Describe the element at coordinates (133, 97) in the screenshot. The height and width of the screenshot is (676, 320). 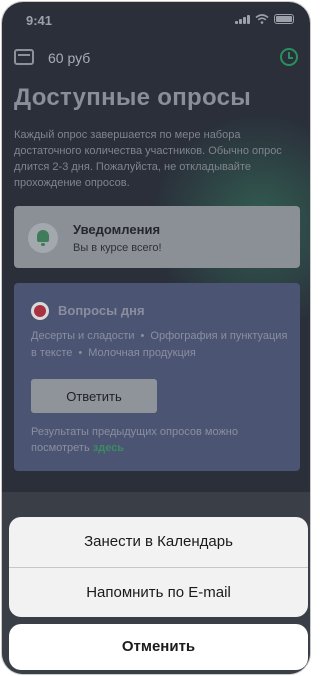
I see `page-title: Доступные опросы` at that location.